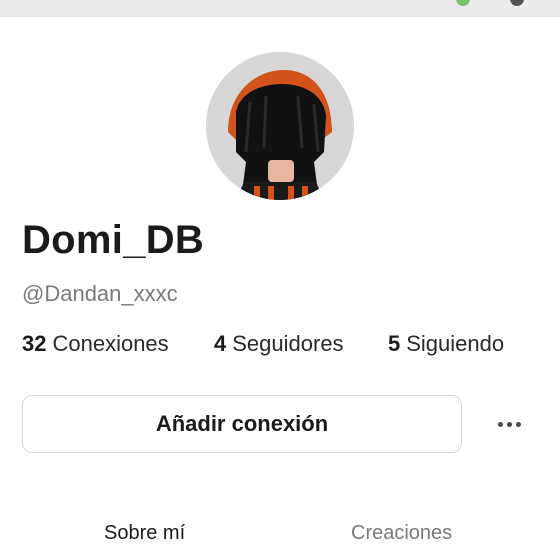 The width and height of the screenshot is (560, 560). Describe the element at coordinates (220, 343) in the screenshot. I see `stat-count: 4` at that location.